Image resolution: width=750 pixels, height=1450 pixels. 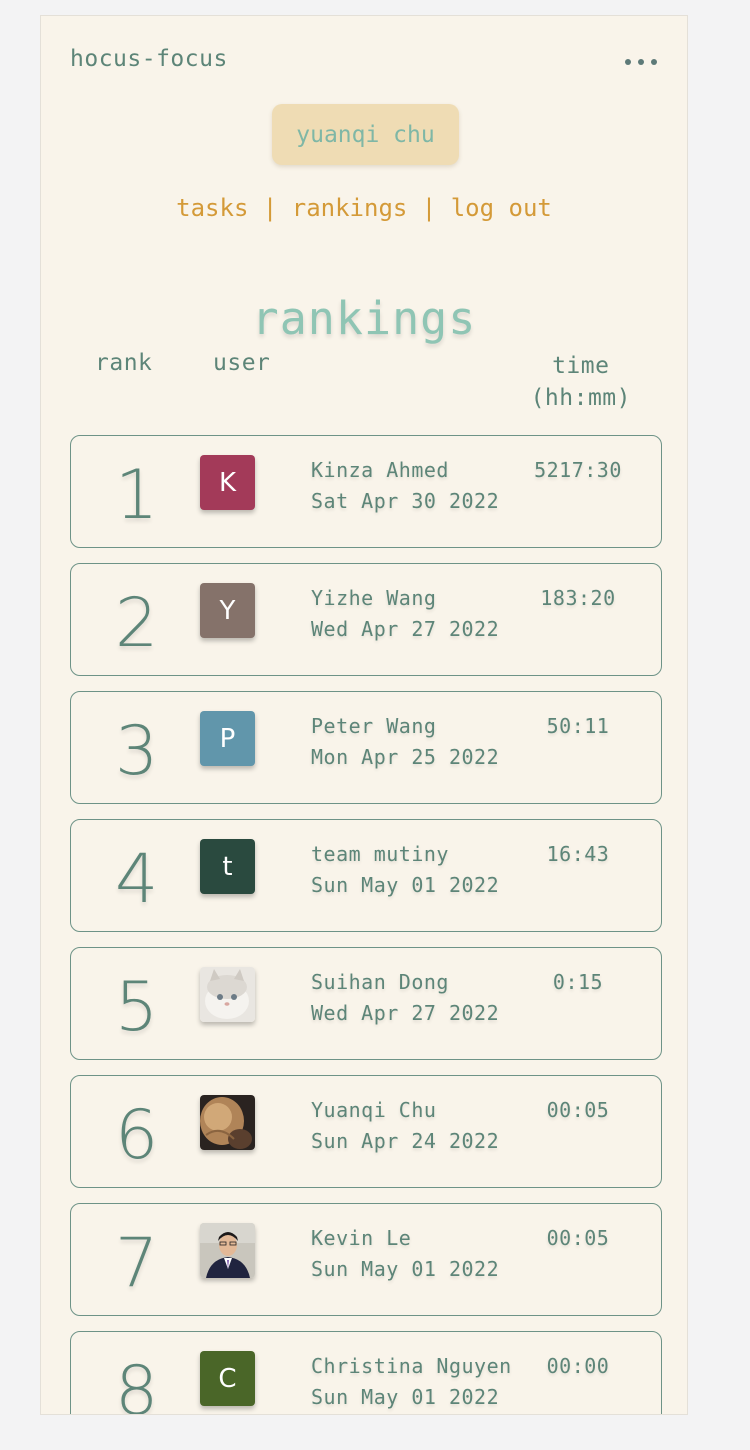 What do you see at coordinates (137, 495) in the screenshot?
I see `rank-number: 1` at bounding box center [137, 495].